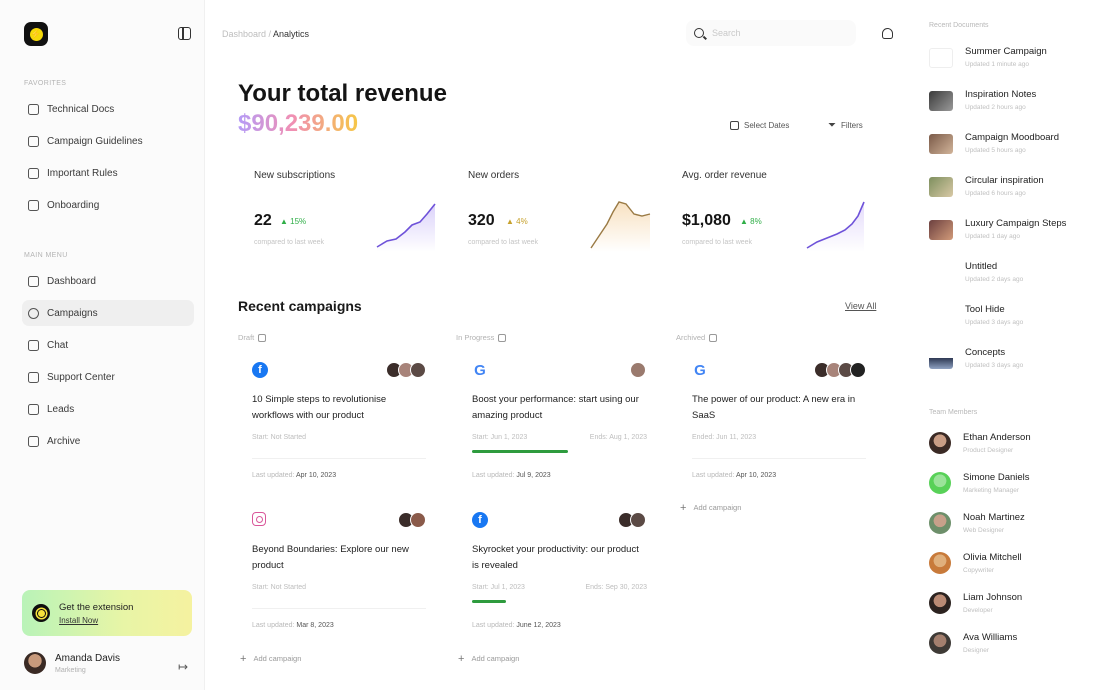 Image resolution: width=1103 pixels, height=690 pixels. What do you see at coordinates (973, 643) in the screenshot?
I see `team-member: Ava Williams Designer` at bounding box center [973, 643].